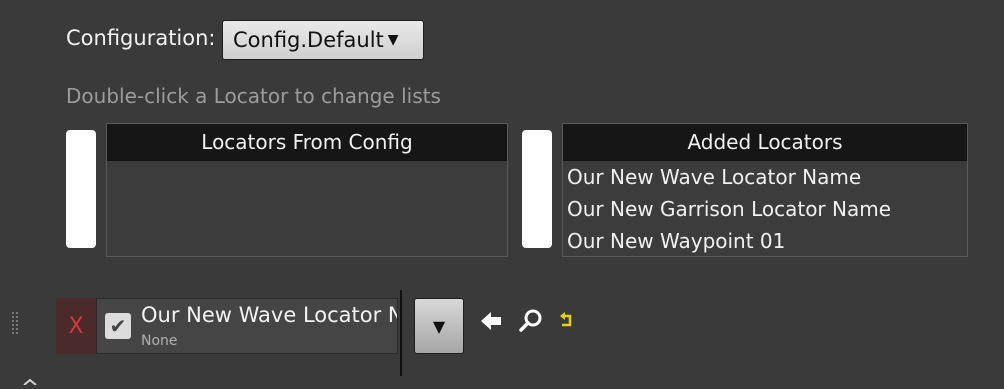 This screenshot has width=1004, height=389. I want to click on locator-entry: ✔ Our New Wave Locator N None, so click(247, 326).